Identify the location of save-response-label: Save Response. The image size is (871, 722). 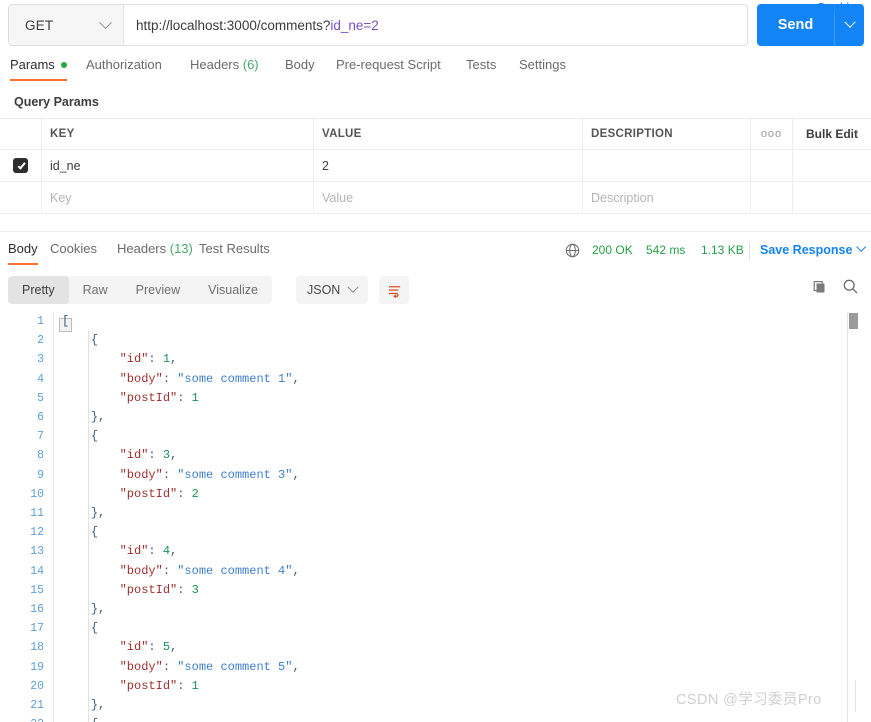
(806, 250).